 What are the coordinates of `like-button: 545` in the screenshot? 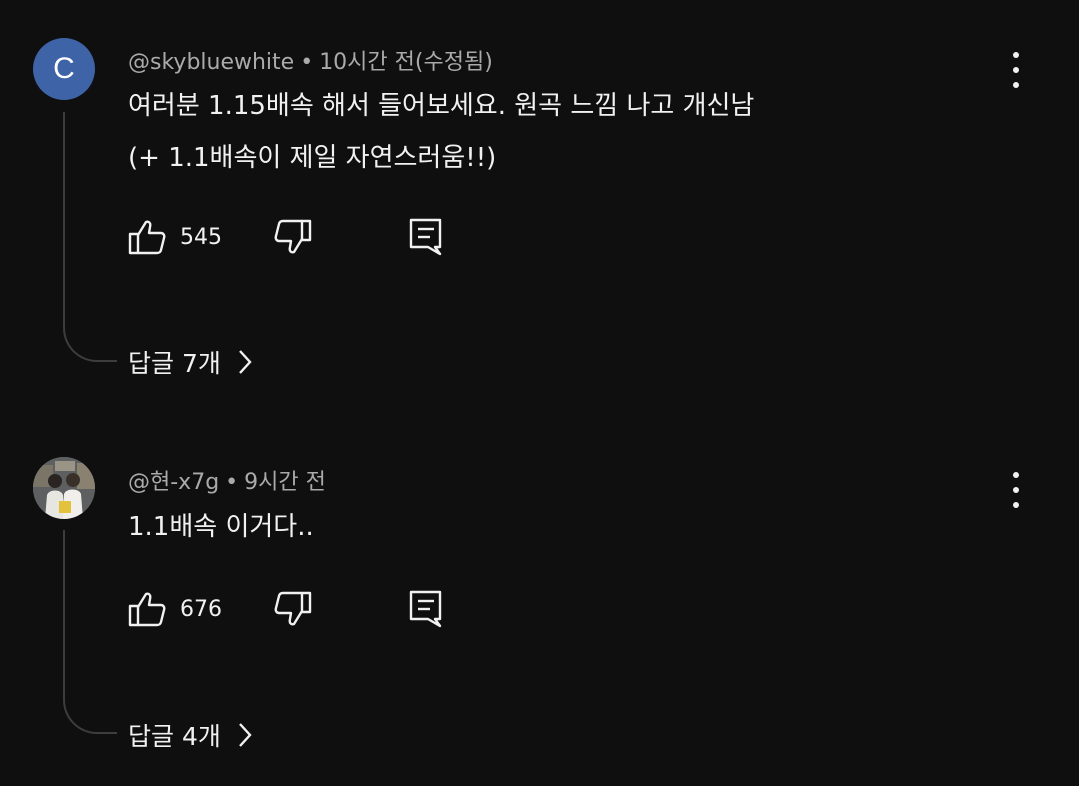 It's located at (175, 237).